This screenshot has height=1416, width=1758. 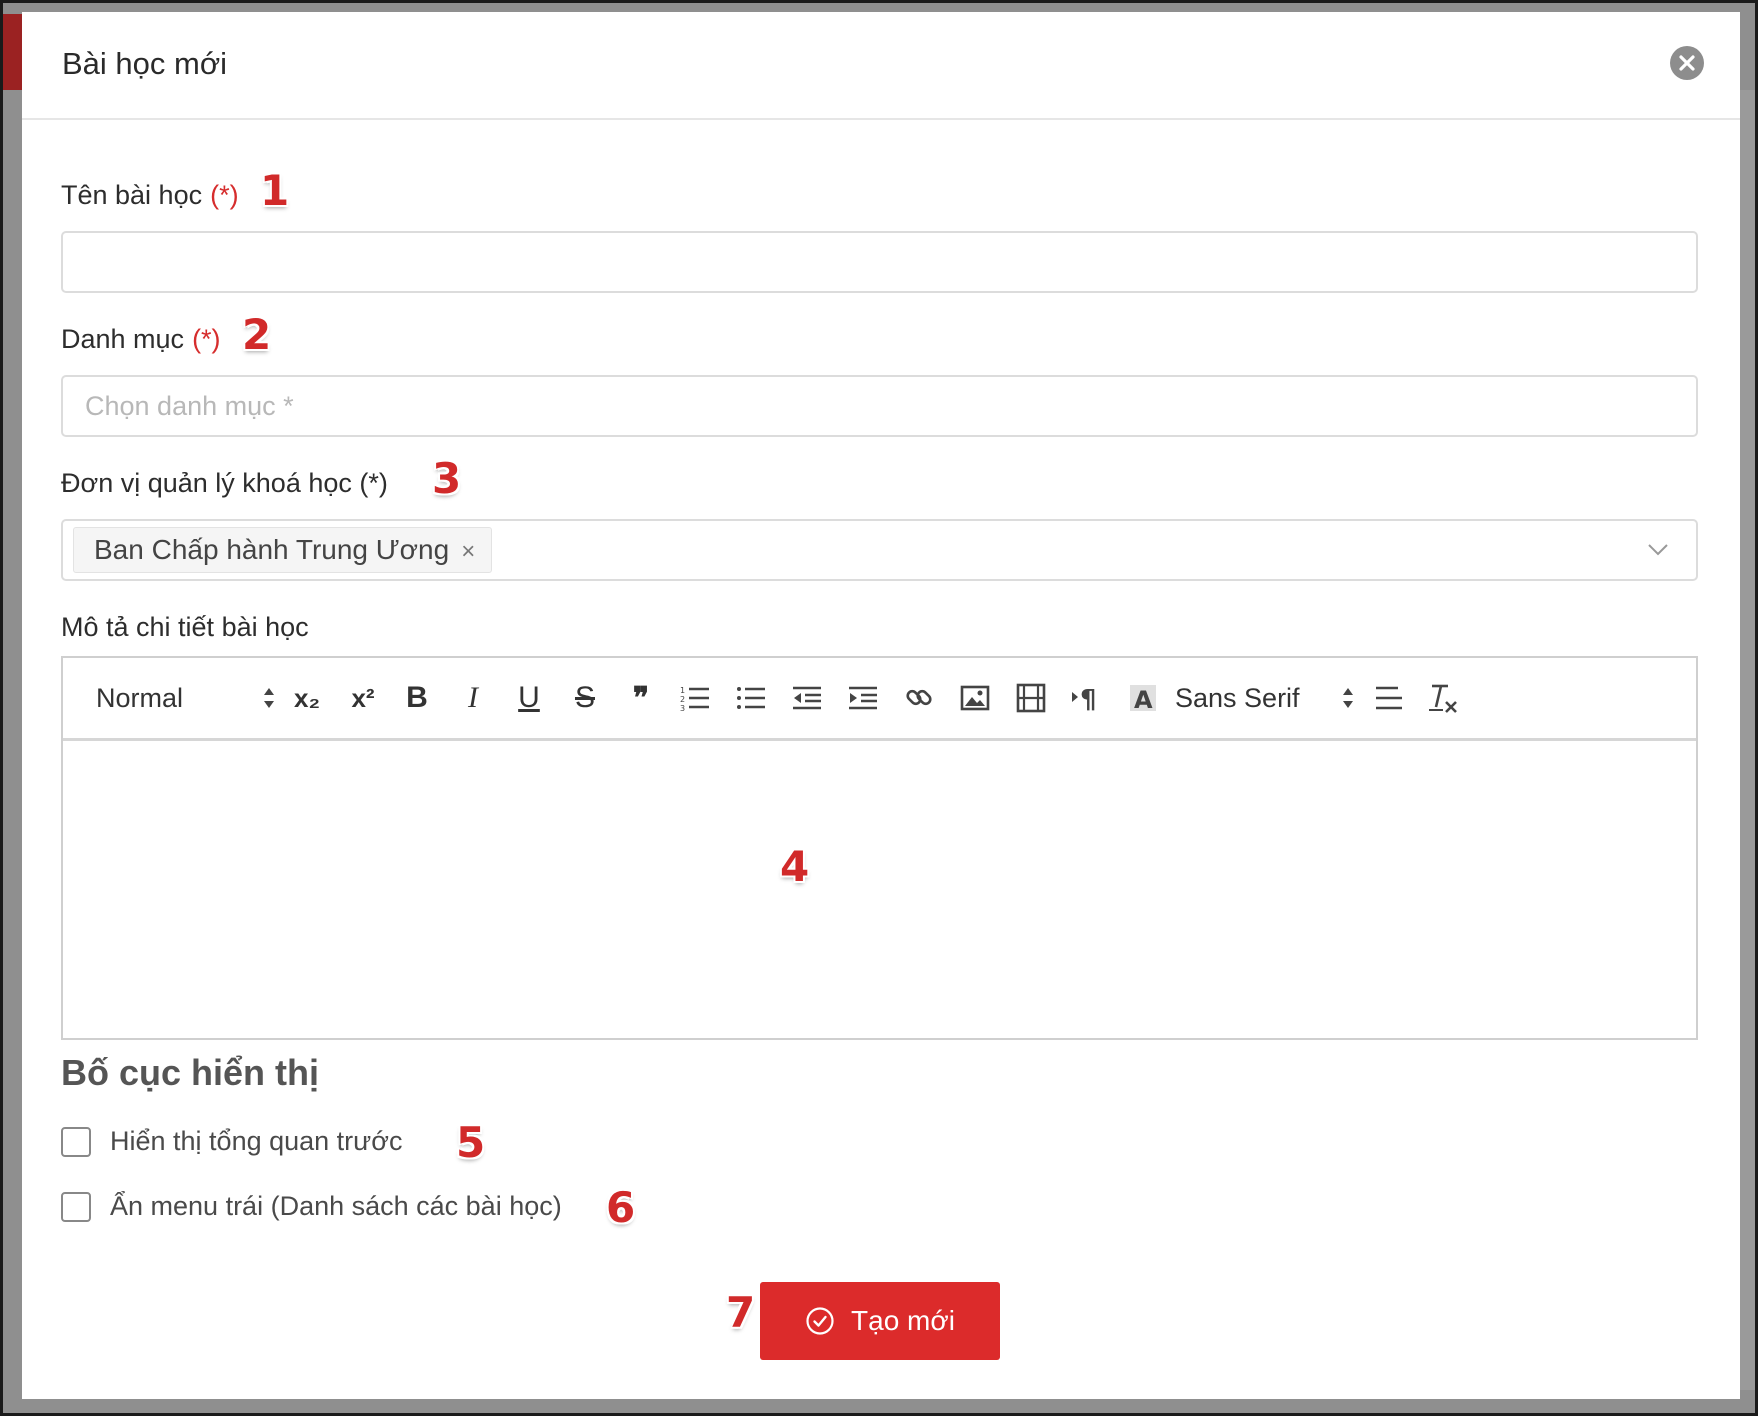 I want to click on image-button, so click(x=975, y=698).